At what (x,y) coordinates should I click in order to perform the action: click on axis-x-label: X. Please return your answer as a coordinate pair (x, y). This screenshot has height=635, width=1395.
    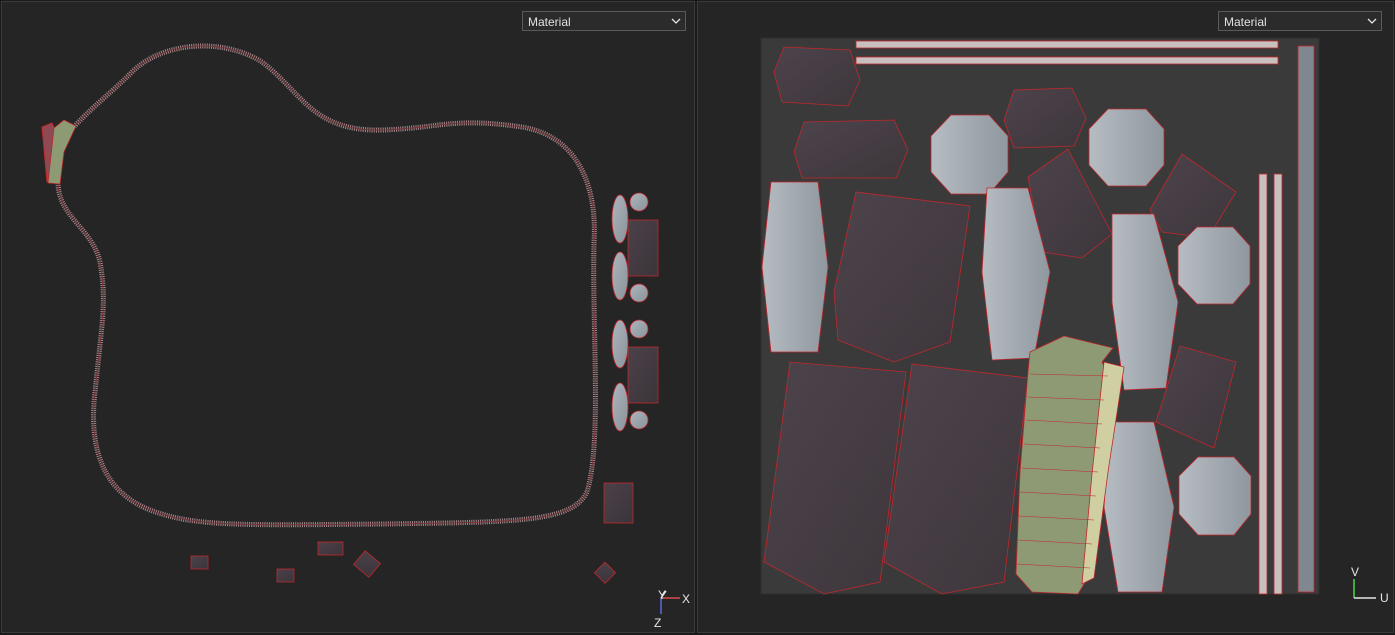
    Looking at the image, I should click on (686, 599).